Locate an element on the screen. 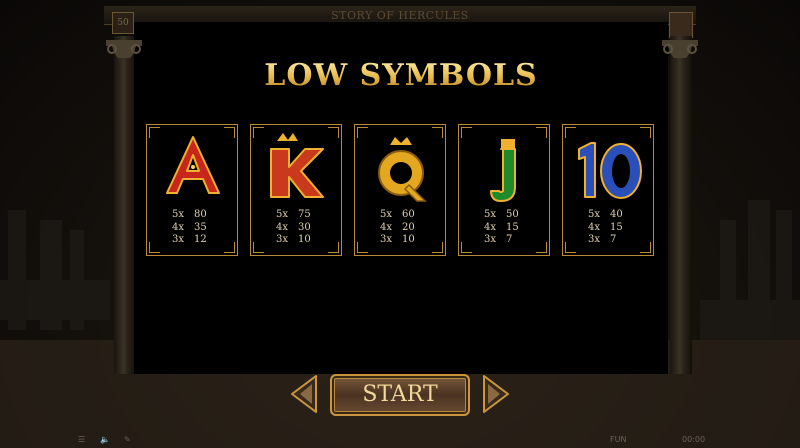  payout-row: 5x 80 is located at coordinates (189, 214).